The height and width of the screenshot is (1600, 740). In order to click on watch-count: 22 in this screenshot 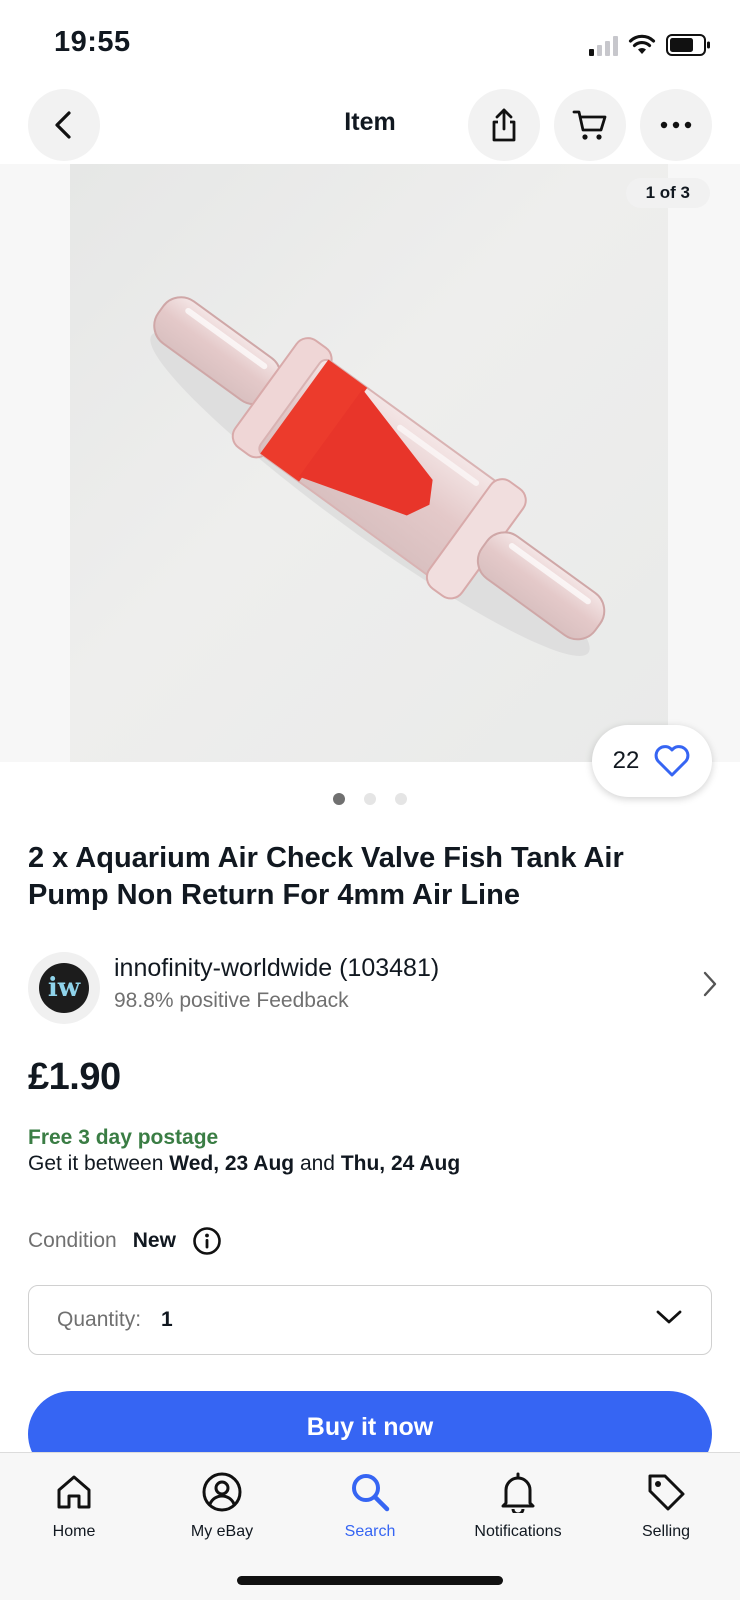, I will do `click(626, 760)`.